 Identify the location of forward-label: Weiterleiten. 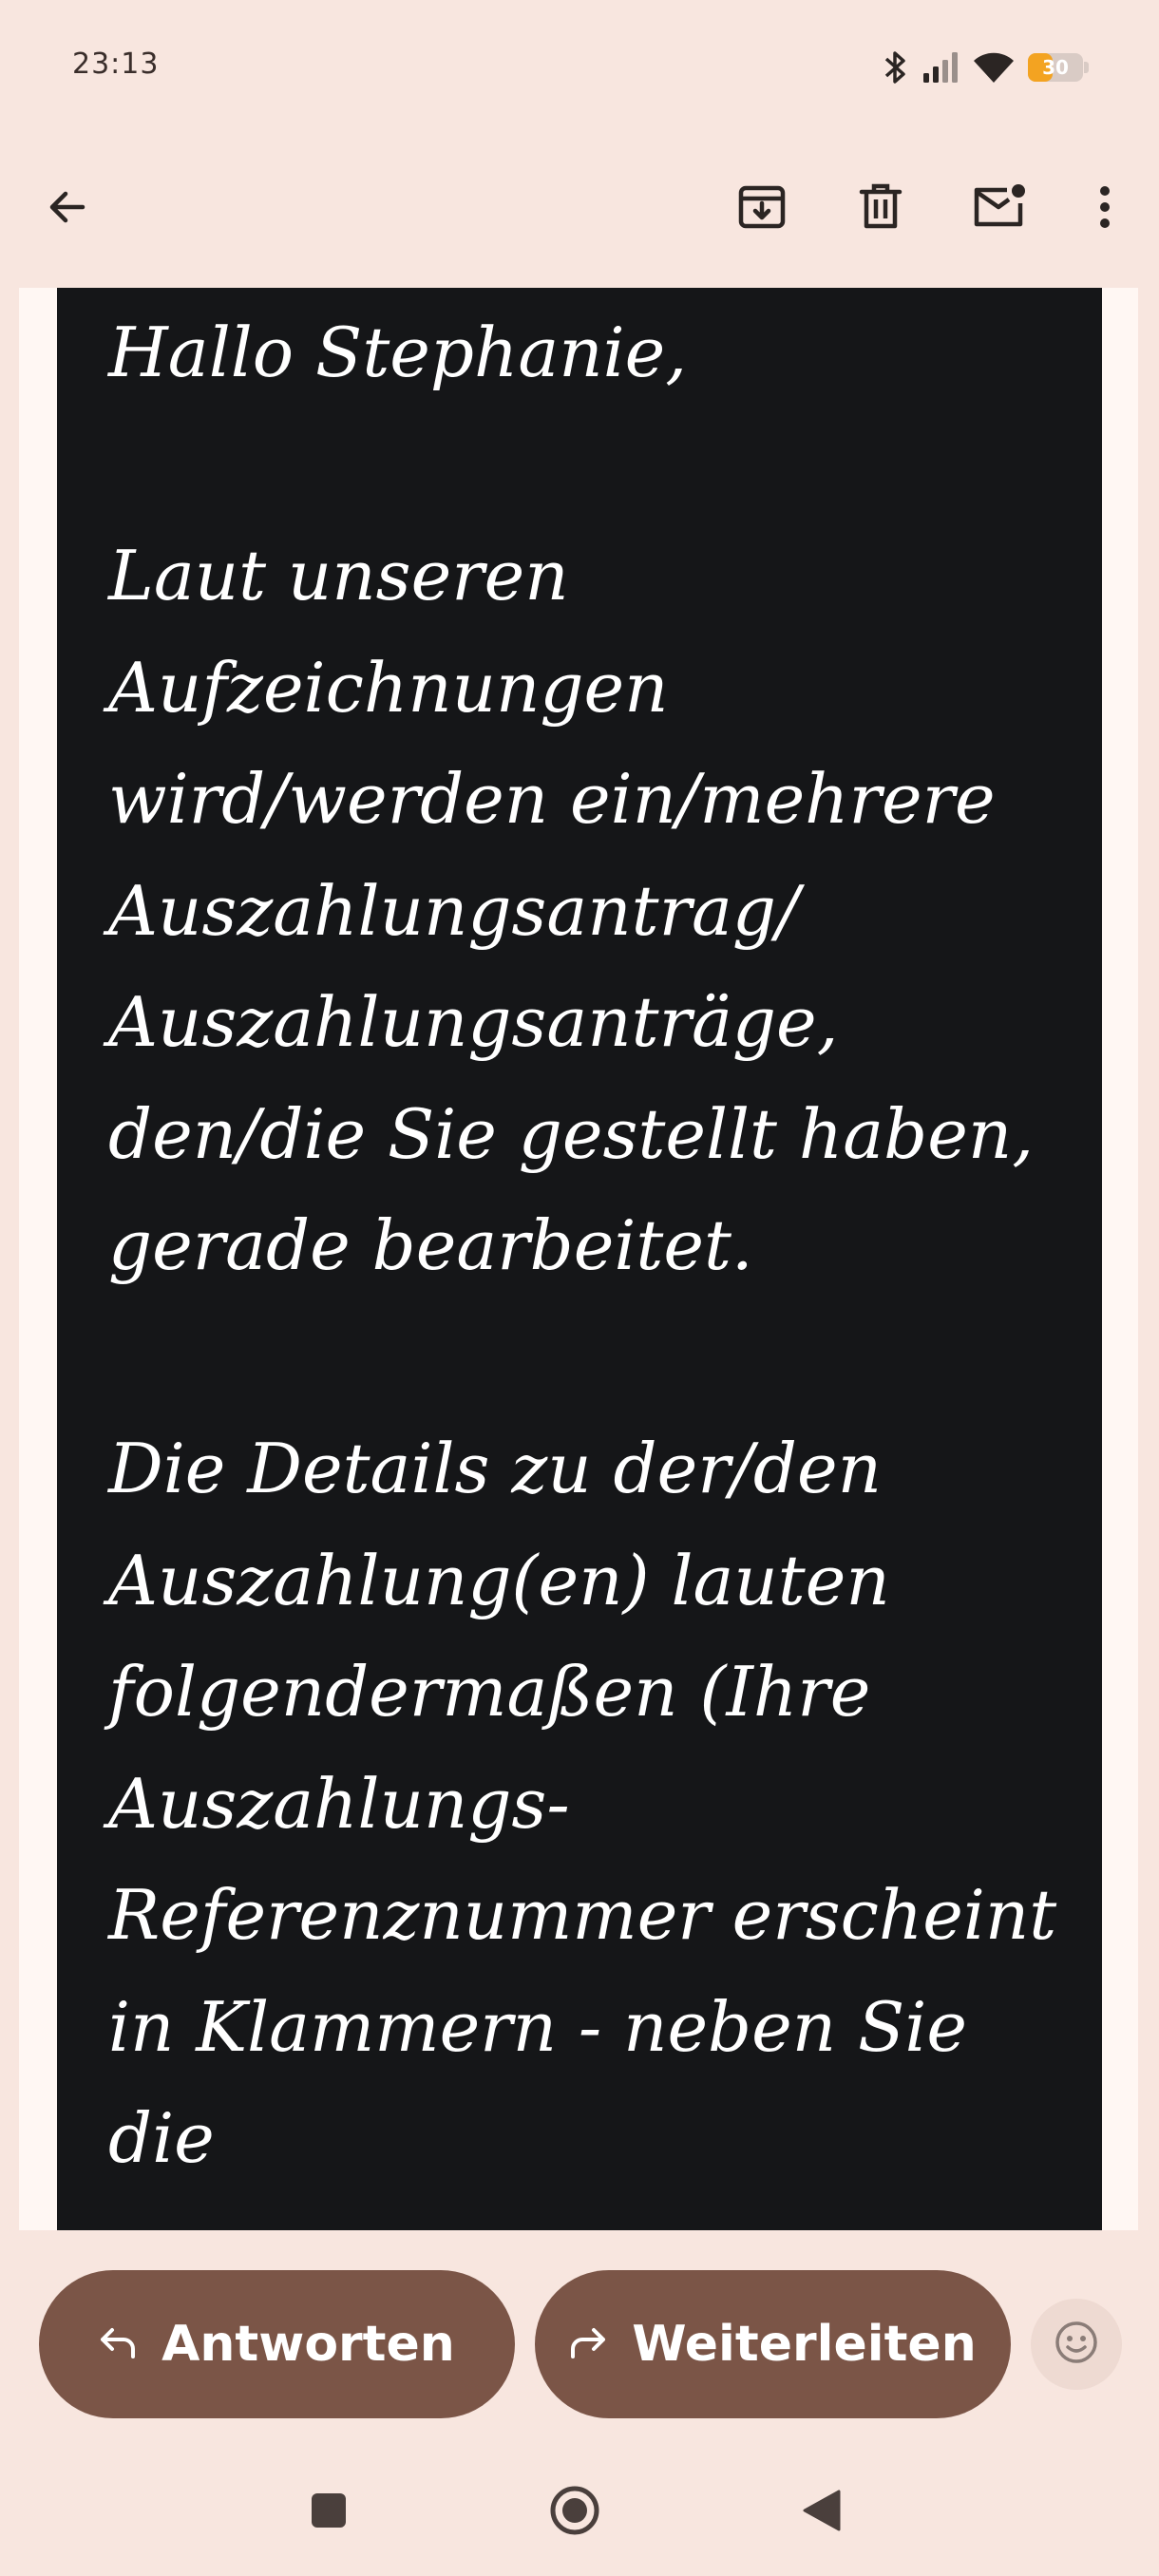
(804, 2344).